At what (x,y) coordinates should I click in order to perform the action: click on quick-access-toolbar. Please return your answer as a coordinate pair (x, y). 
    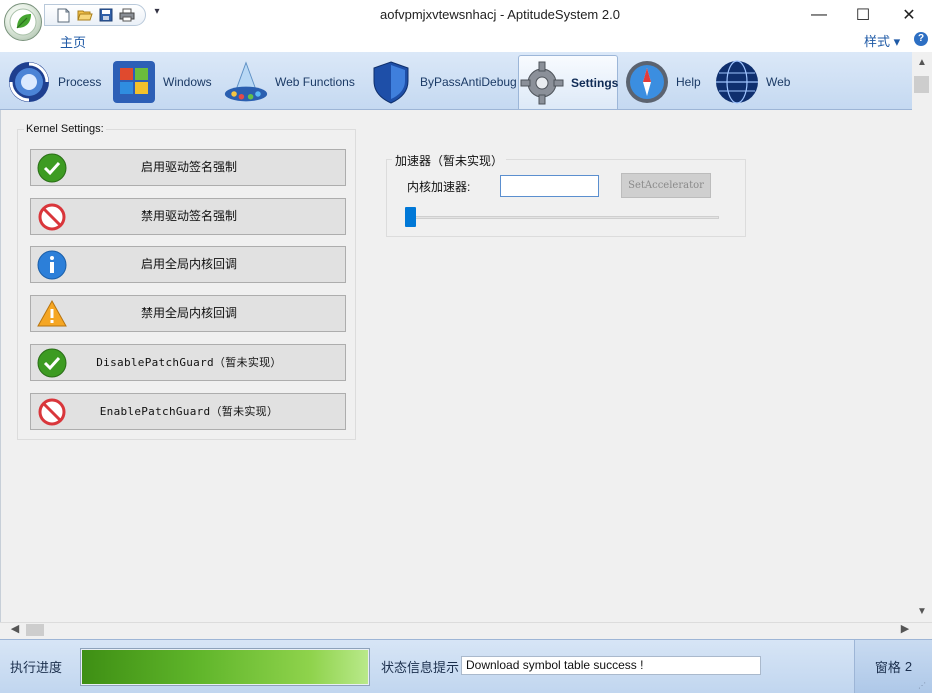
    Looking at the image, I should click on (95, 15).